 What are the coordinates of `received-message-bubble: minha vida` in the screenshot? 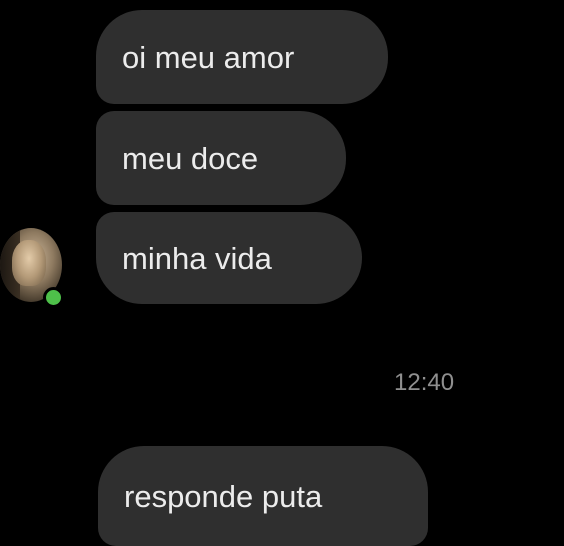 It's located at (229, 258).